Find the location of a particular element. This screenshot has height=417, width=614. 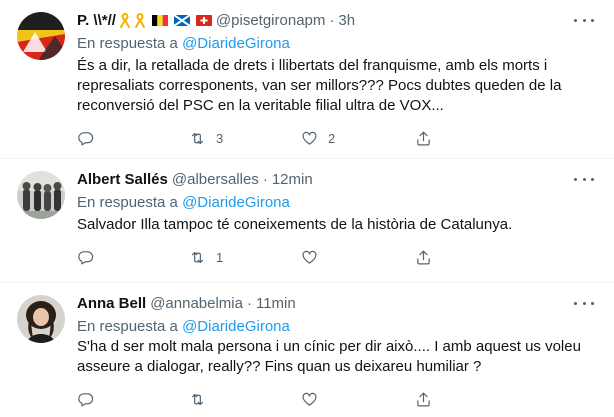

tweet-actions: 3 2 is located at coordinates (302, 138).